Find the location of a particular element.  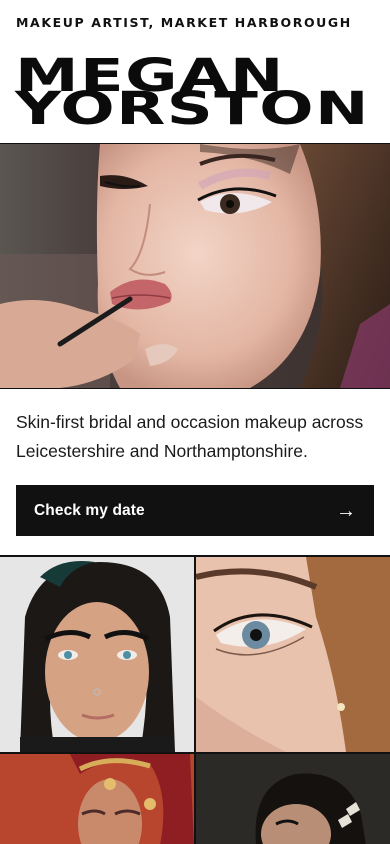

gallery-photo-bridal-look is located at coordinates (97, 799).